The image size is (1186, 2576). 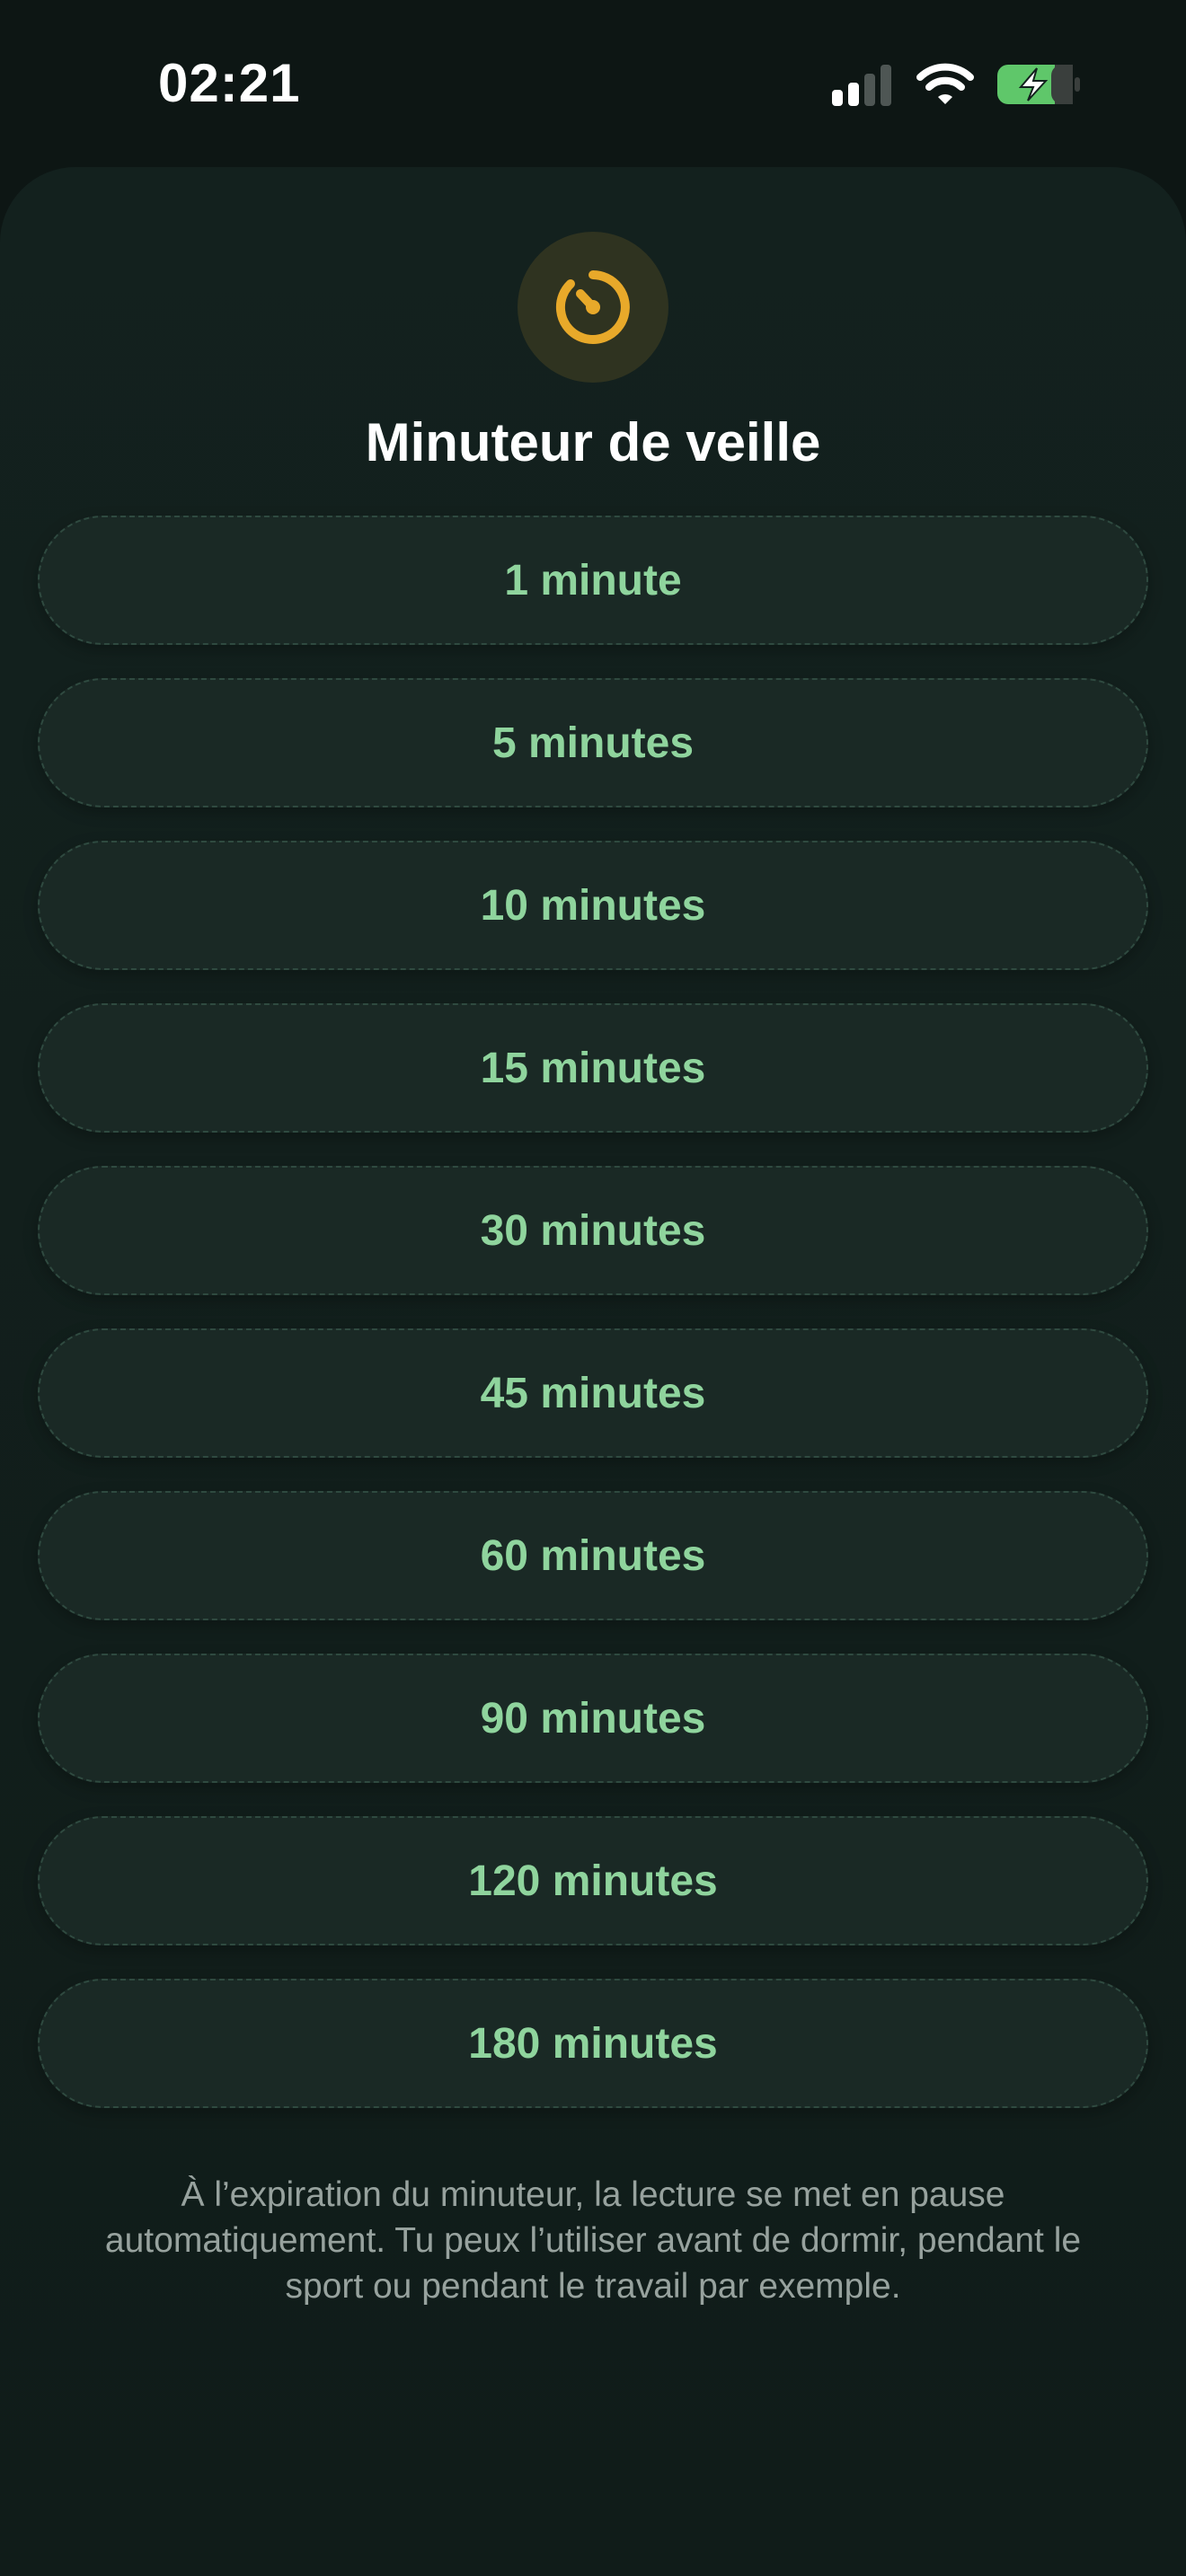 I want to click on timer-option-45-minutes: 45 minutes, so click(x=593, y=1393).